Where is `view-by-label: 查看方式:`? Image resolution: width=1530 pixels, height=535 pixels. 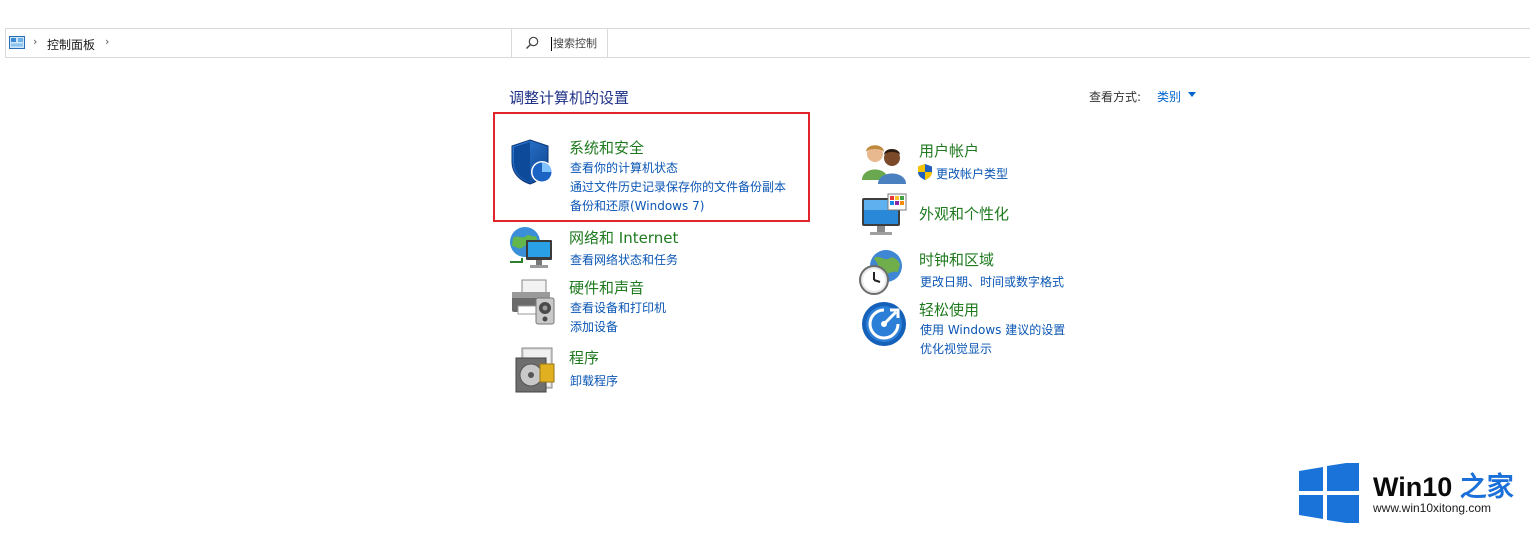
view-by-label: 查看方式: is located at coordinates (1115, 97).